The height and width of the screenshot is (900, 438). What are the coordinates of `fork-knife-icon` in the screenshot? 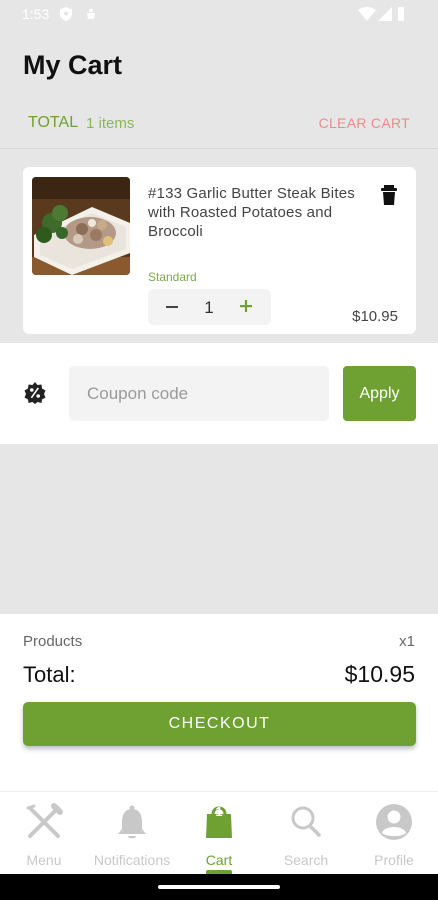 It's located at (44, 822).